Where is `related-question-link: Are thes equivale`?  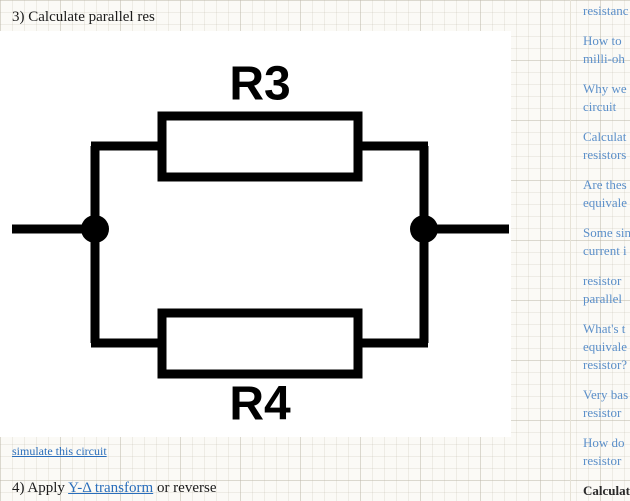 related-question-link: Are thes equivale is located at coordinates (606, 194).